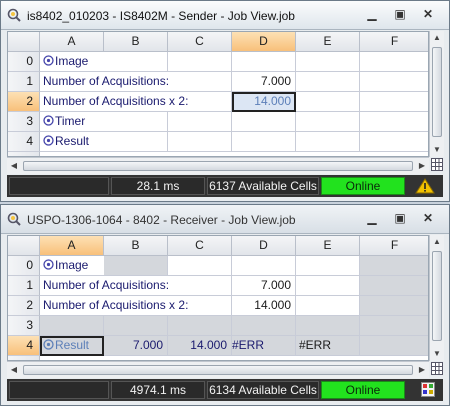  What do you see at coordinates (425, 186) in the screenshot?
I see `warning-icon` at bounding box center [425, 186].